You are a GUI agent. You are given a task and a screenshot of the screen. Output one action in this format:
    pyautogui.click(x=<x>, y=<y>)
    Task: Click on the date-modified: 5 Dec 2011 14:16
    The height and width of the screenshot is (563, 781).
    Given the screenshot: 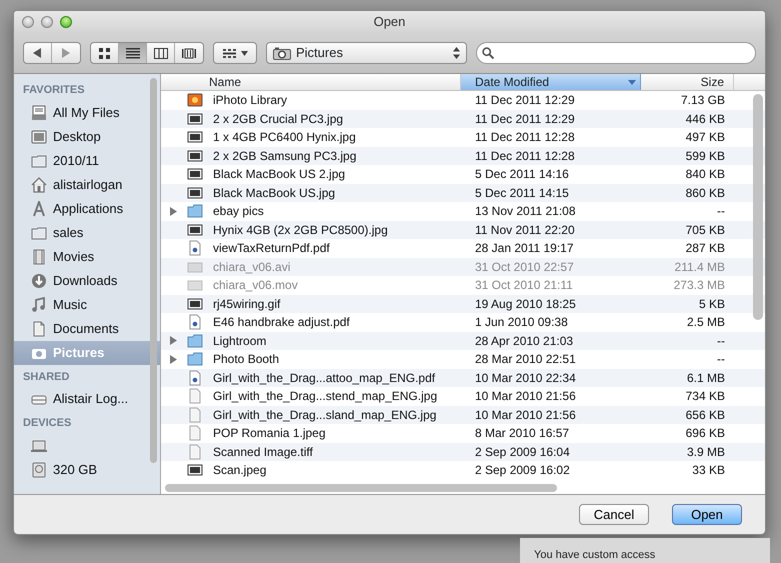 What is the action you would take?
    pyautogui.click(x=522, y=175)
    